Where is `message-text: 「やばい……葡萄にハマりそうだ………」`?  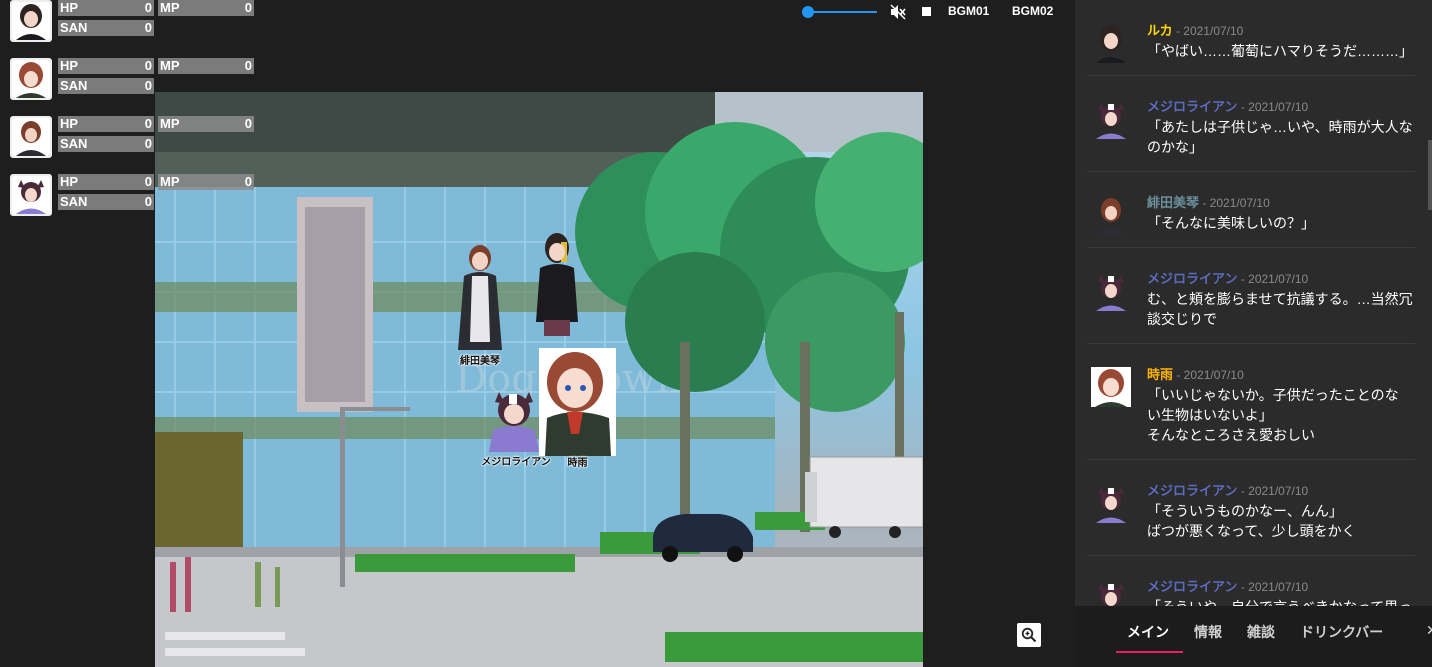 message-text: 「やばい……葡萄にハマりそうだ………」 is located at coordinates (1280, 51).